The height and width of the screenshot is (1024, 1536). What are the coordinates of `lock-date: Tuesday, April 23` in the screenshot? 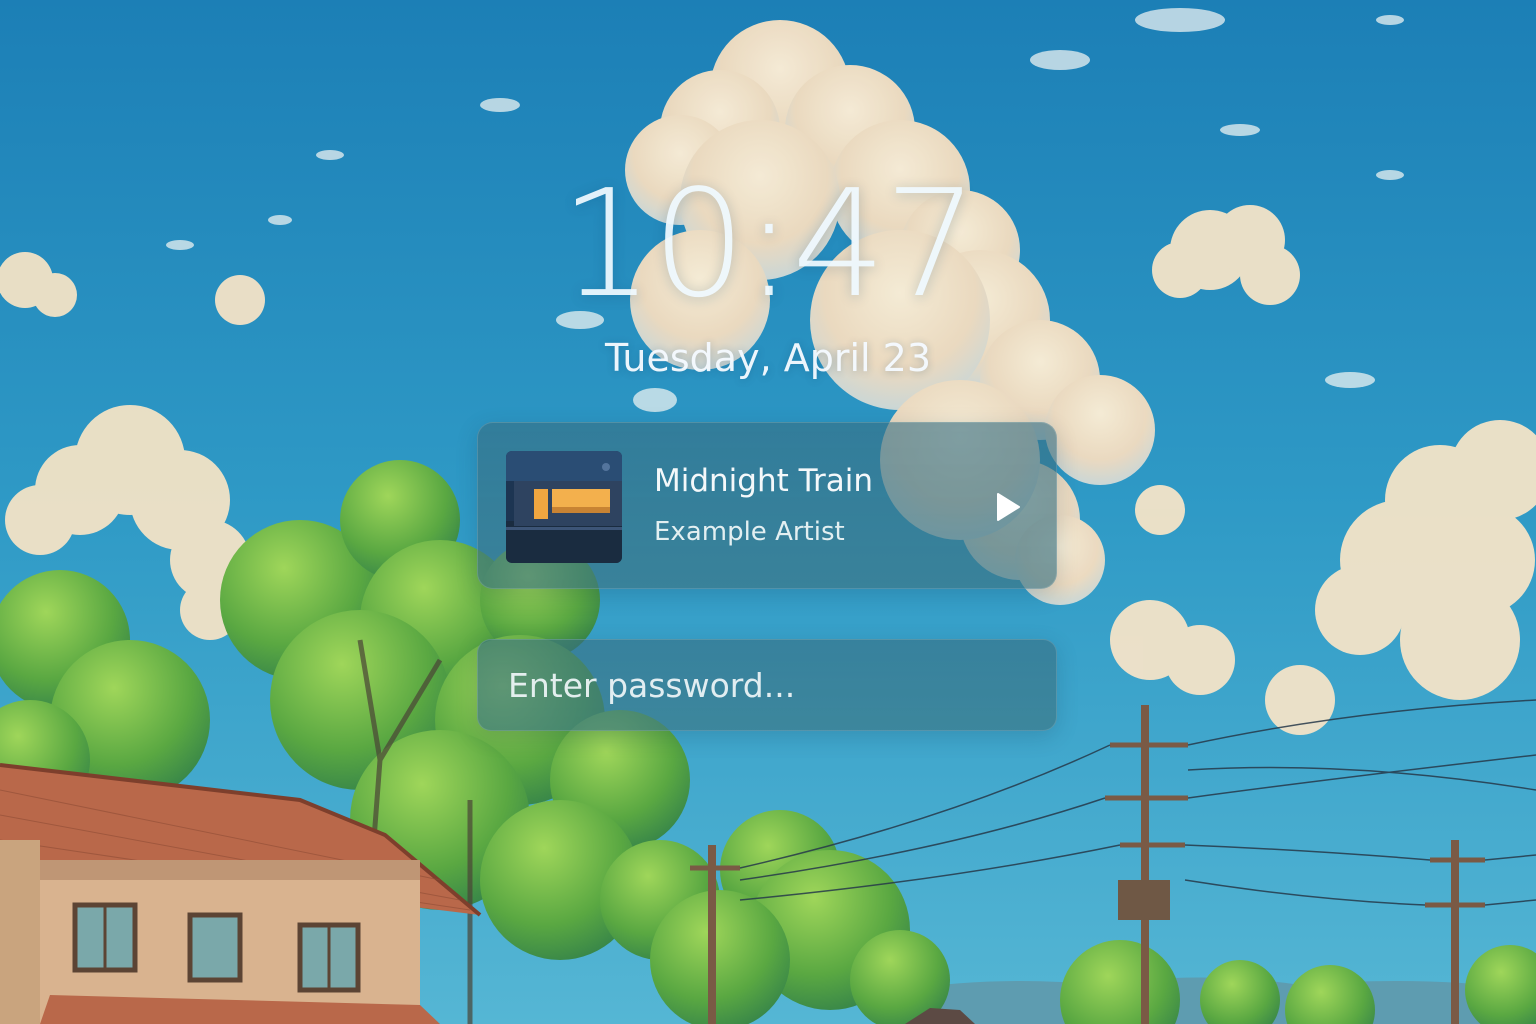 It's located at (768, 358).